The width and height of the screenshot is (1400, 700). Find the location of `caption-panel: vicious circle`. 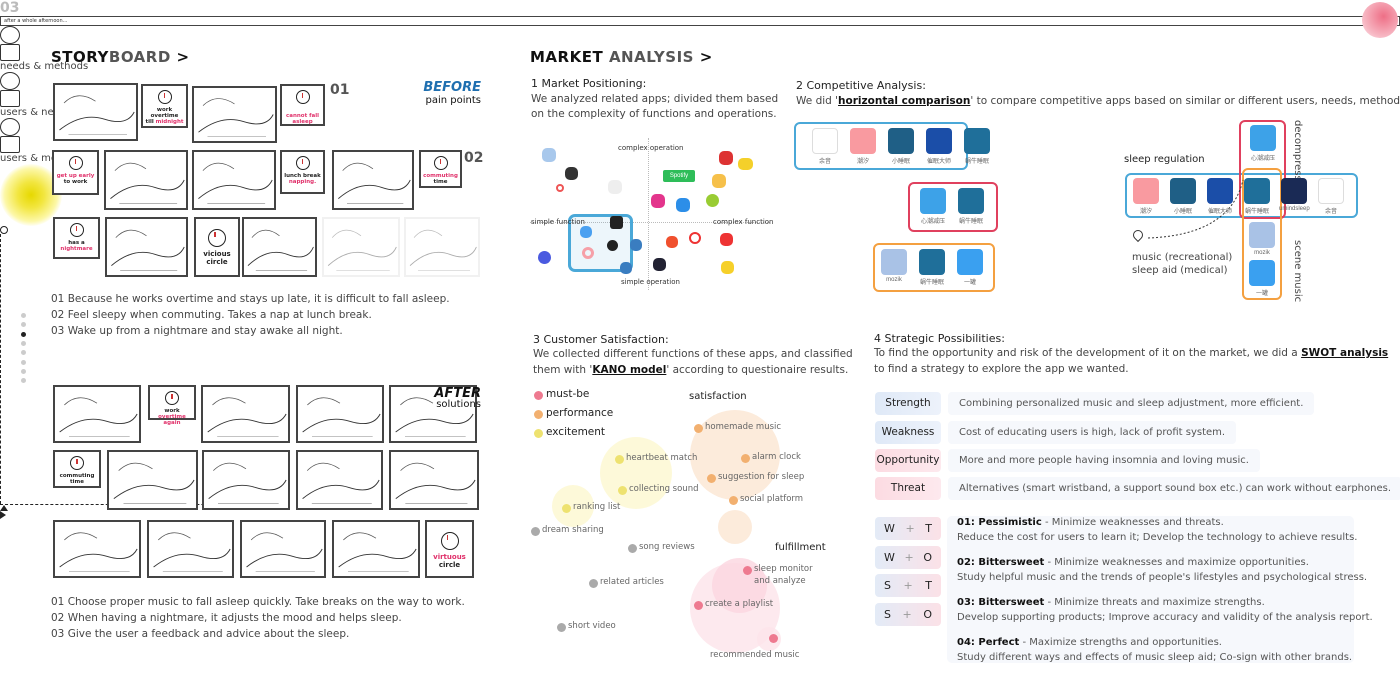

caption-panel: vicious circle is located at coordinates (217, 247).